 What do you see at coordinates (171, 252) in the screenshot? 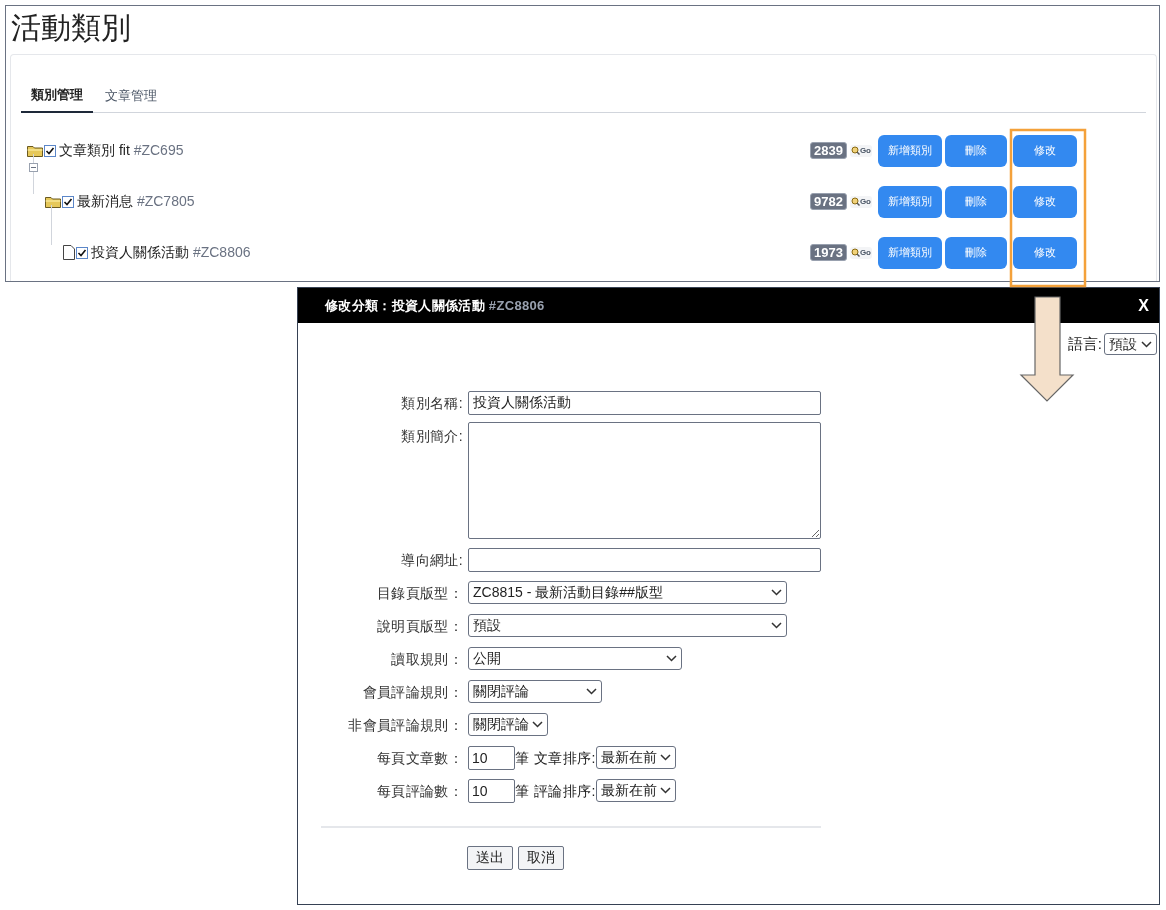
I see `category-label: 投資人關係活動 #ZC8806` at bounding box center [171, 252].